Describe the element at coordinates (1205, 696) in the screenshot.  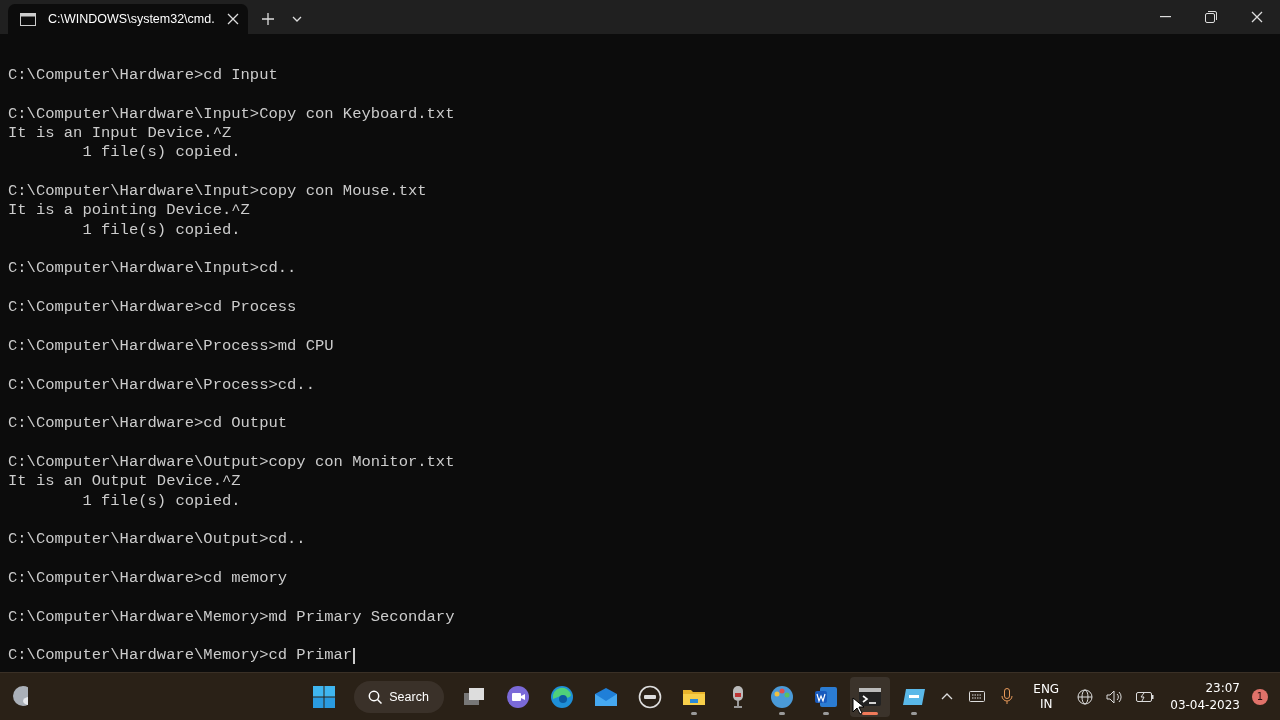
I see `clock: 23:07 03-04-2023` at that location.